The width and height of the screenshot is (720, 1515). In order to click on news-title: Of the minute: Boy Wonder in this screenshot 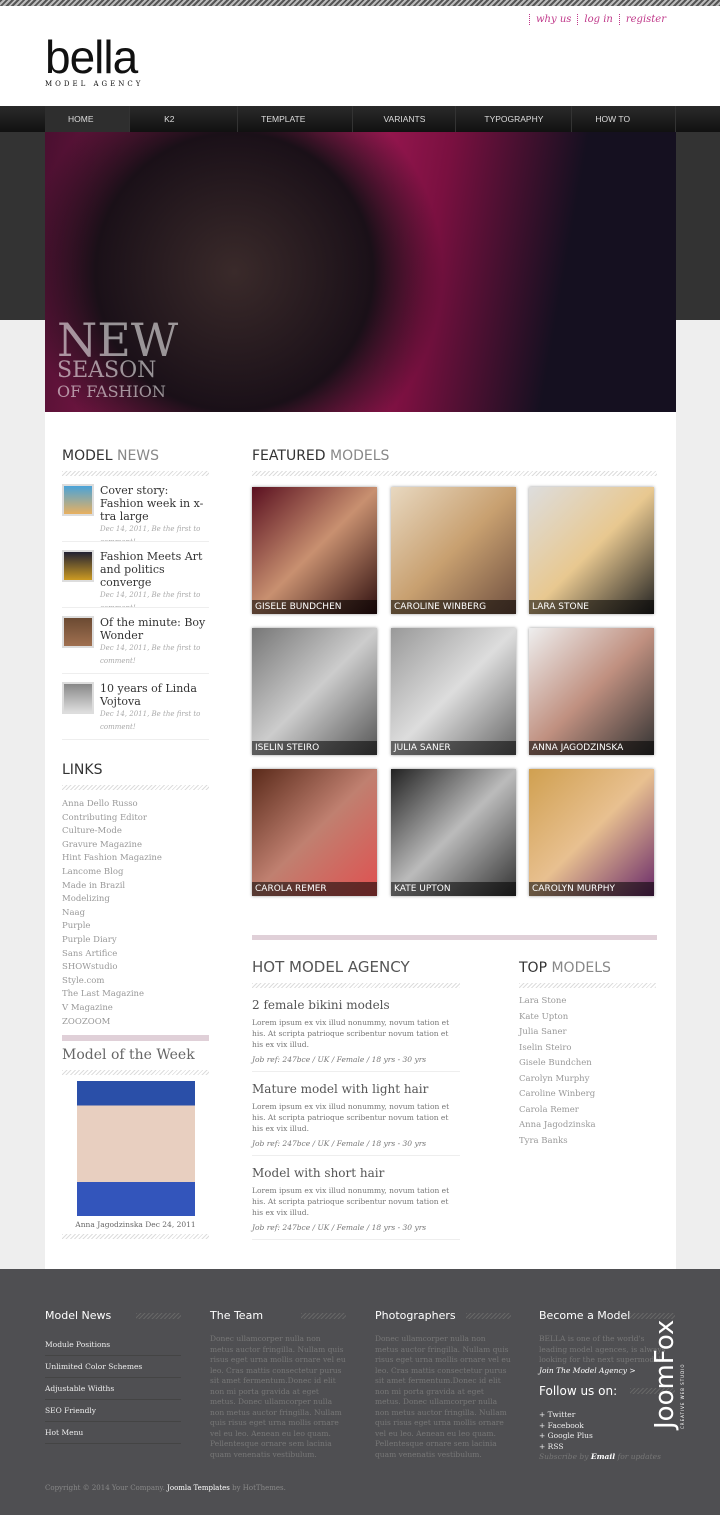, I will do `click(154, 629)`.